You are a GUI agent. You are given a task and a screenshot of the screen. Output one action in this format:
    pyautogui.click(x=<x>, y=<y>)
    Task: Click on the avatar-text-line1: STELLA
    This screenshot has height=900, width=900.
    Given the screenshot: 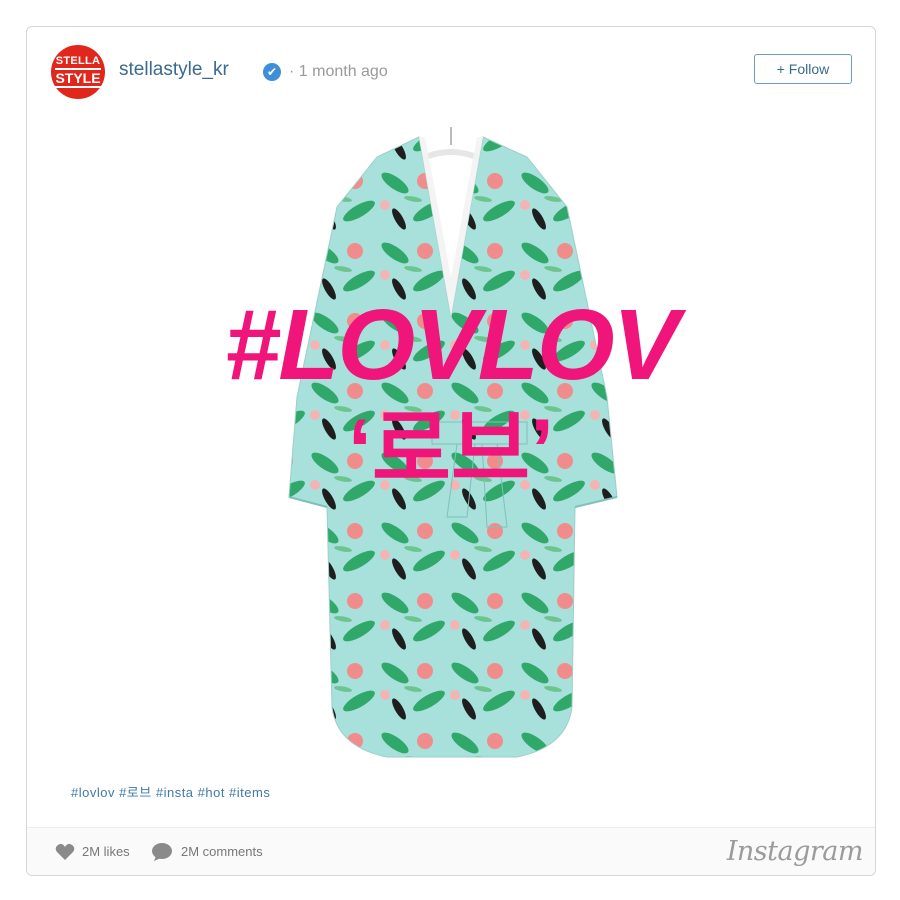 What is the action you would take?
    pyautogui.click(x=78, y=61)
    